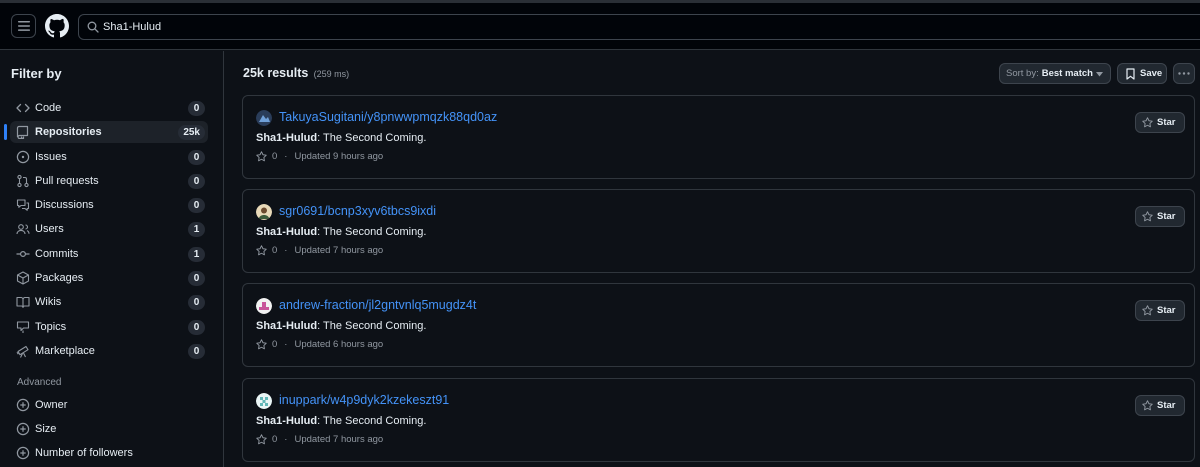 Image resolution: width=1200 pixels, height=467 pixels. I want to click on sidebar-item-code: Code 0, so click(109, 108).